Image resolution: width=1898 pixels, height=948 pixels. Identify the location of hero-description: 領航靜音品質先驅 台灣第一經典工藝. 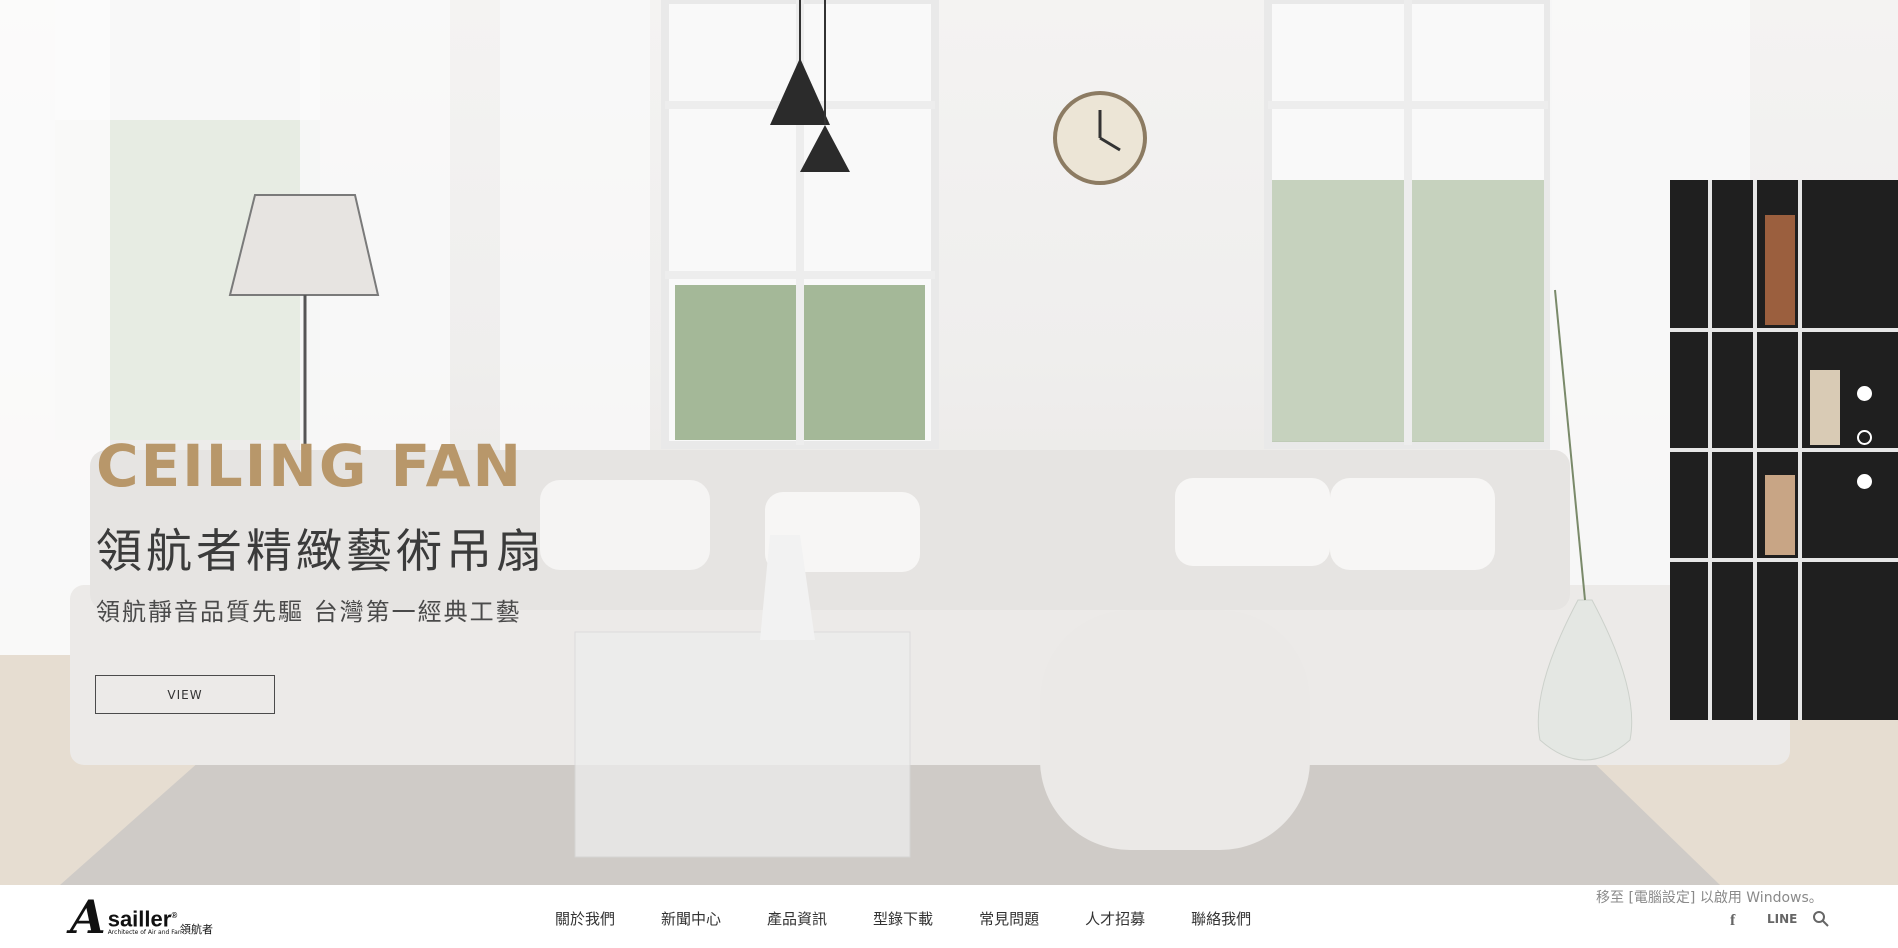
(309, 612).